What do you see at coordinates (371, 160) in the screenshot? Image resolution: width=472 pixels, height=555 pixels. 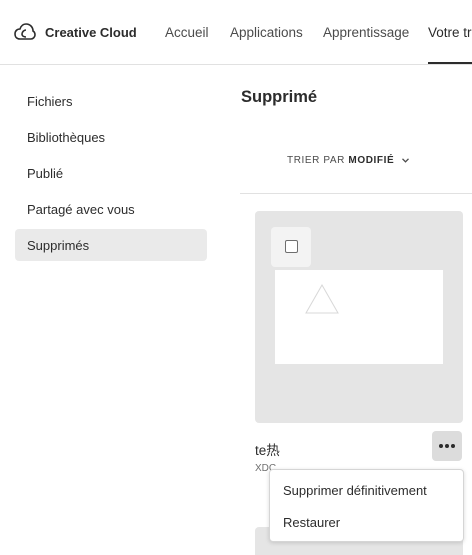 I see `sort-value: MODIFIÉ` at bounding box center [371, 160].